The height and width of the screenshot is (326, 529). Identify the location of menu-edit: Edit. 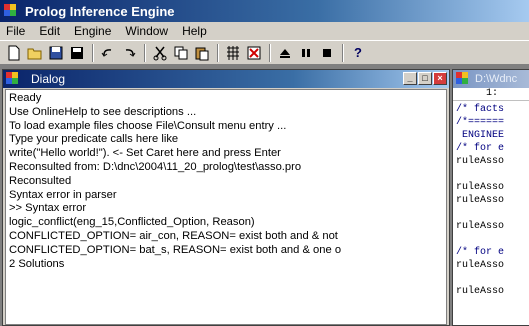
(49, 31).